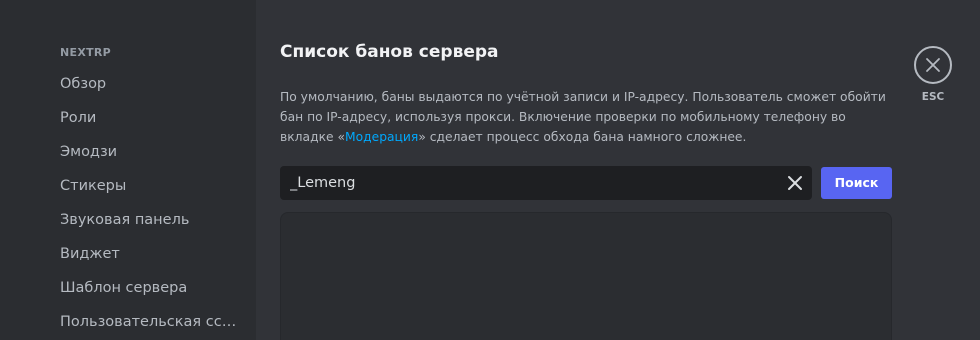 The height and width of the screenshot is (340, 980). I want to click on esc-label: ESC, so click(933, 97).